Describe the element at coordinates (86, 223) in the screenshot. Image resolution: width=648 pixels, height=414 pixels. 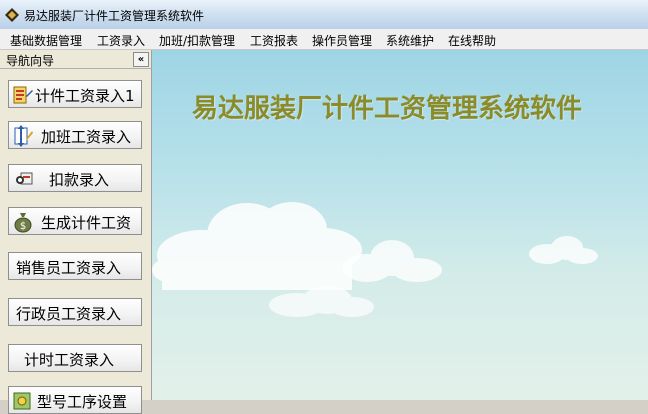
I see `nav-label: 生成计件工资` at that location.